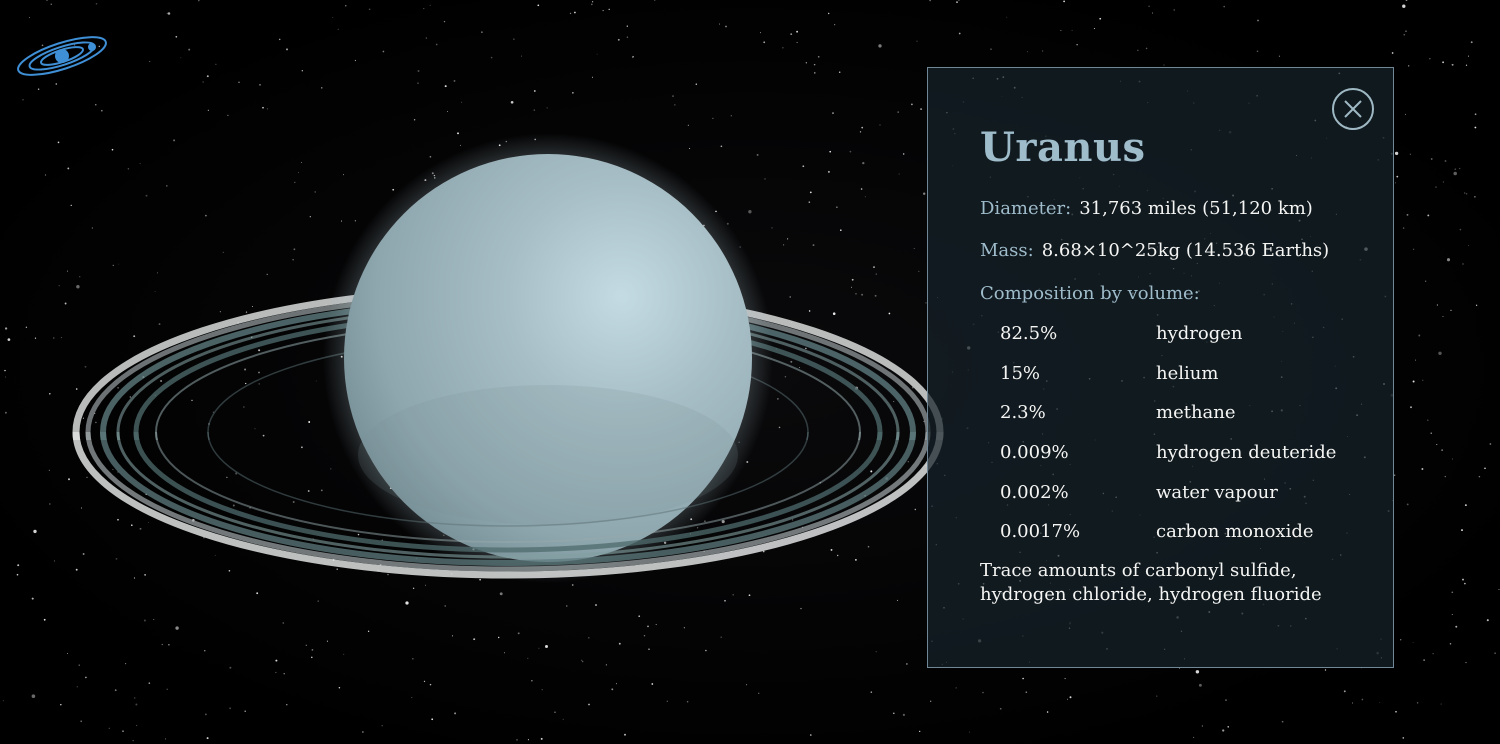  I want to click on composition-percent: 0.009%, so click(1034, 452).